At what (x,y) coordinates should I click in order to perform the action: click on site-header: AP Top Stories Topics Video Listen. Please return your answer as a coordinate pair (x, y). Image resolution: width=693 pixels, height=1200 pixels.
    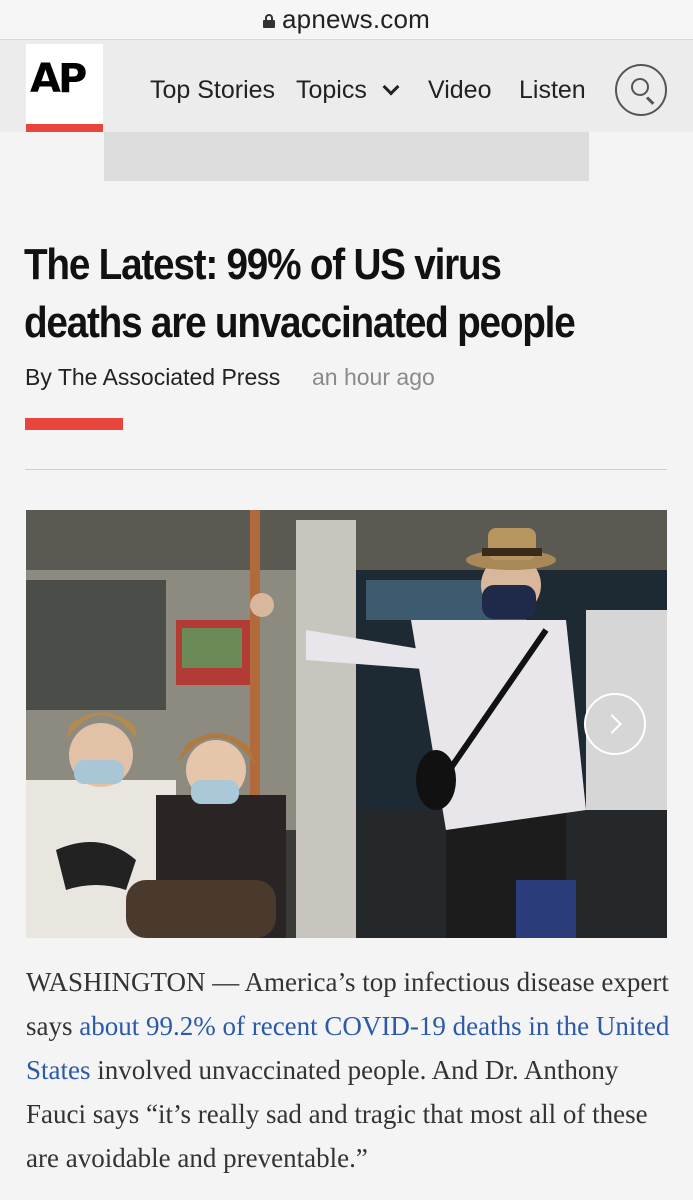
    Looking at the image, I should click on (346, 86).